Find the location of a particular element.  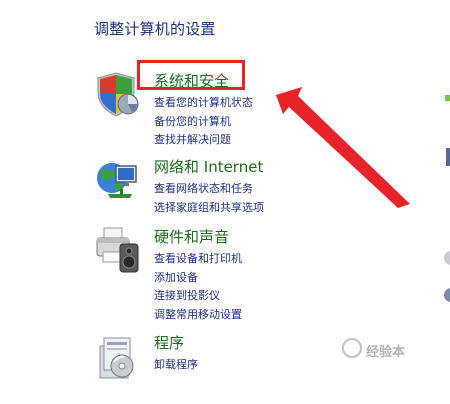

watermark-logo-icon is located at coordinates (352, 348).